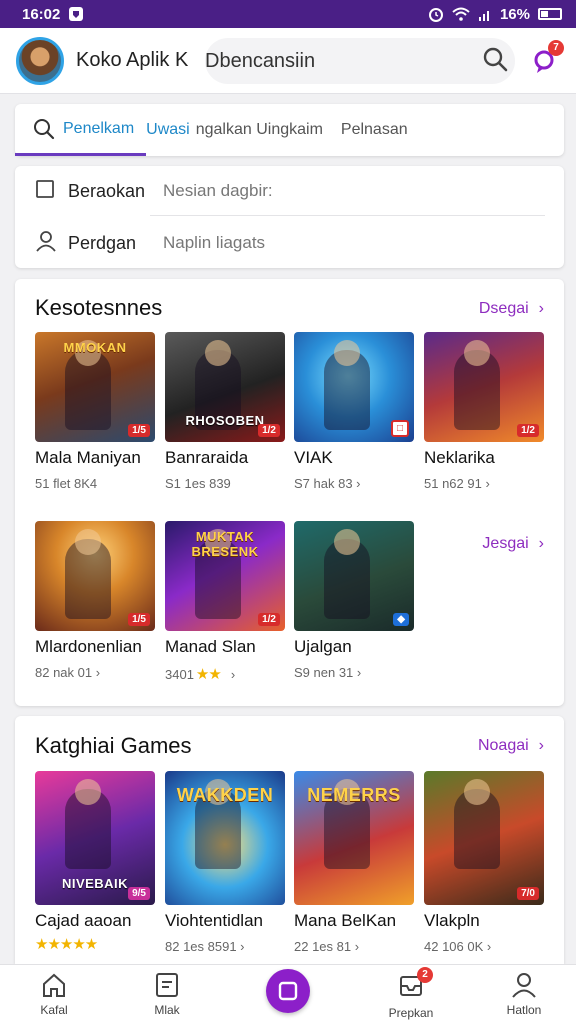 The height and width of the screenshot is (1024, 576). What do you see at coordinates (484, 387) in the screenshot?
I see `game-thumbnail: 1/2` at bounding box center [484, 387].